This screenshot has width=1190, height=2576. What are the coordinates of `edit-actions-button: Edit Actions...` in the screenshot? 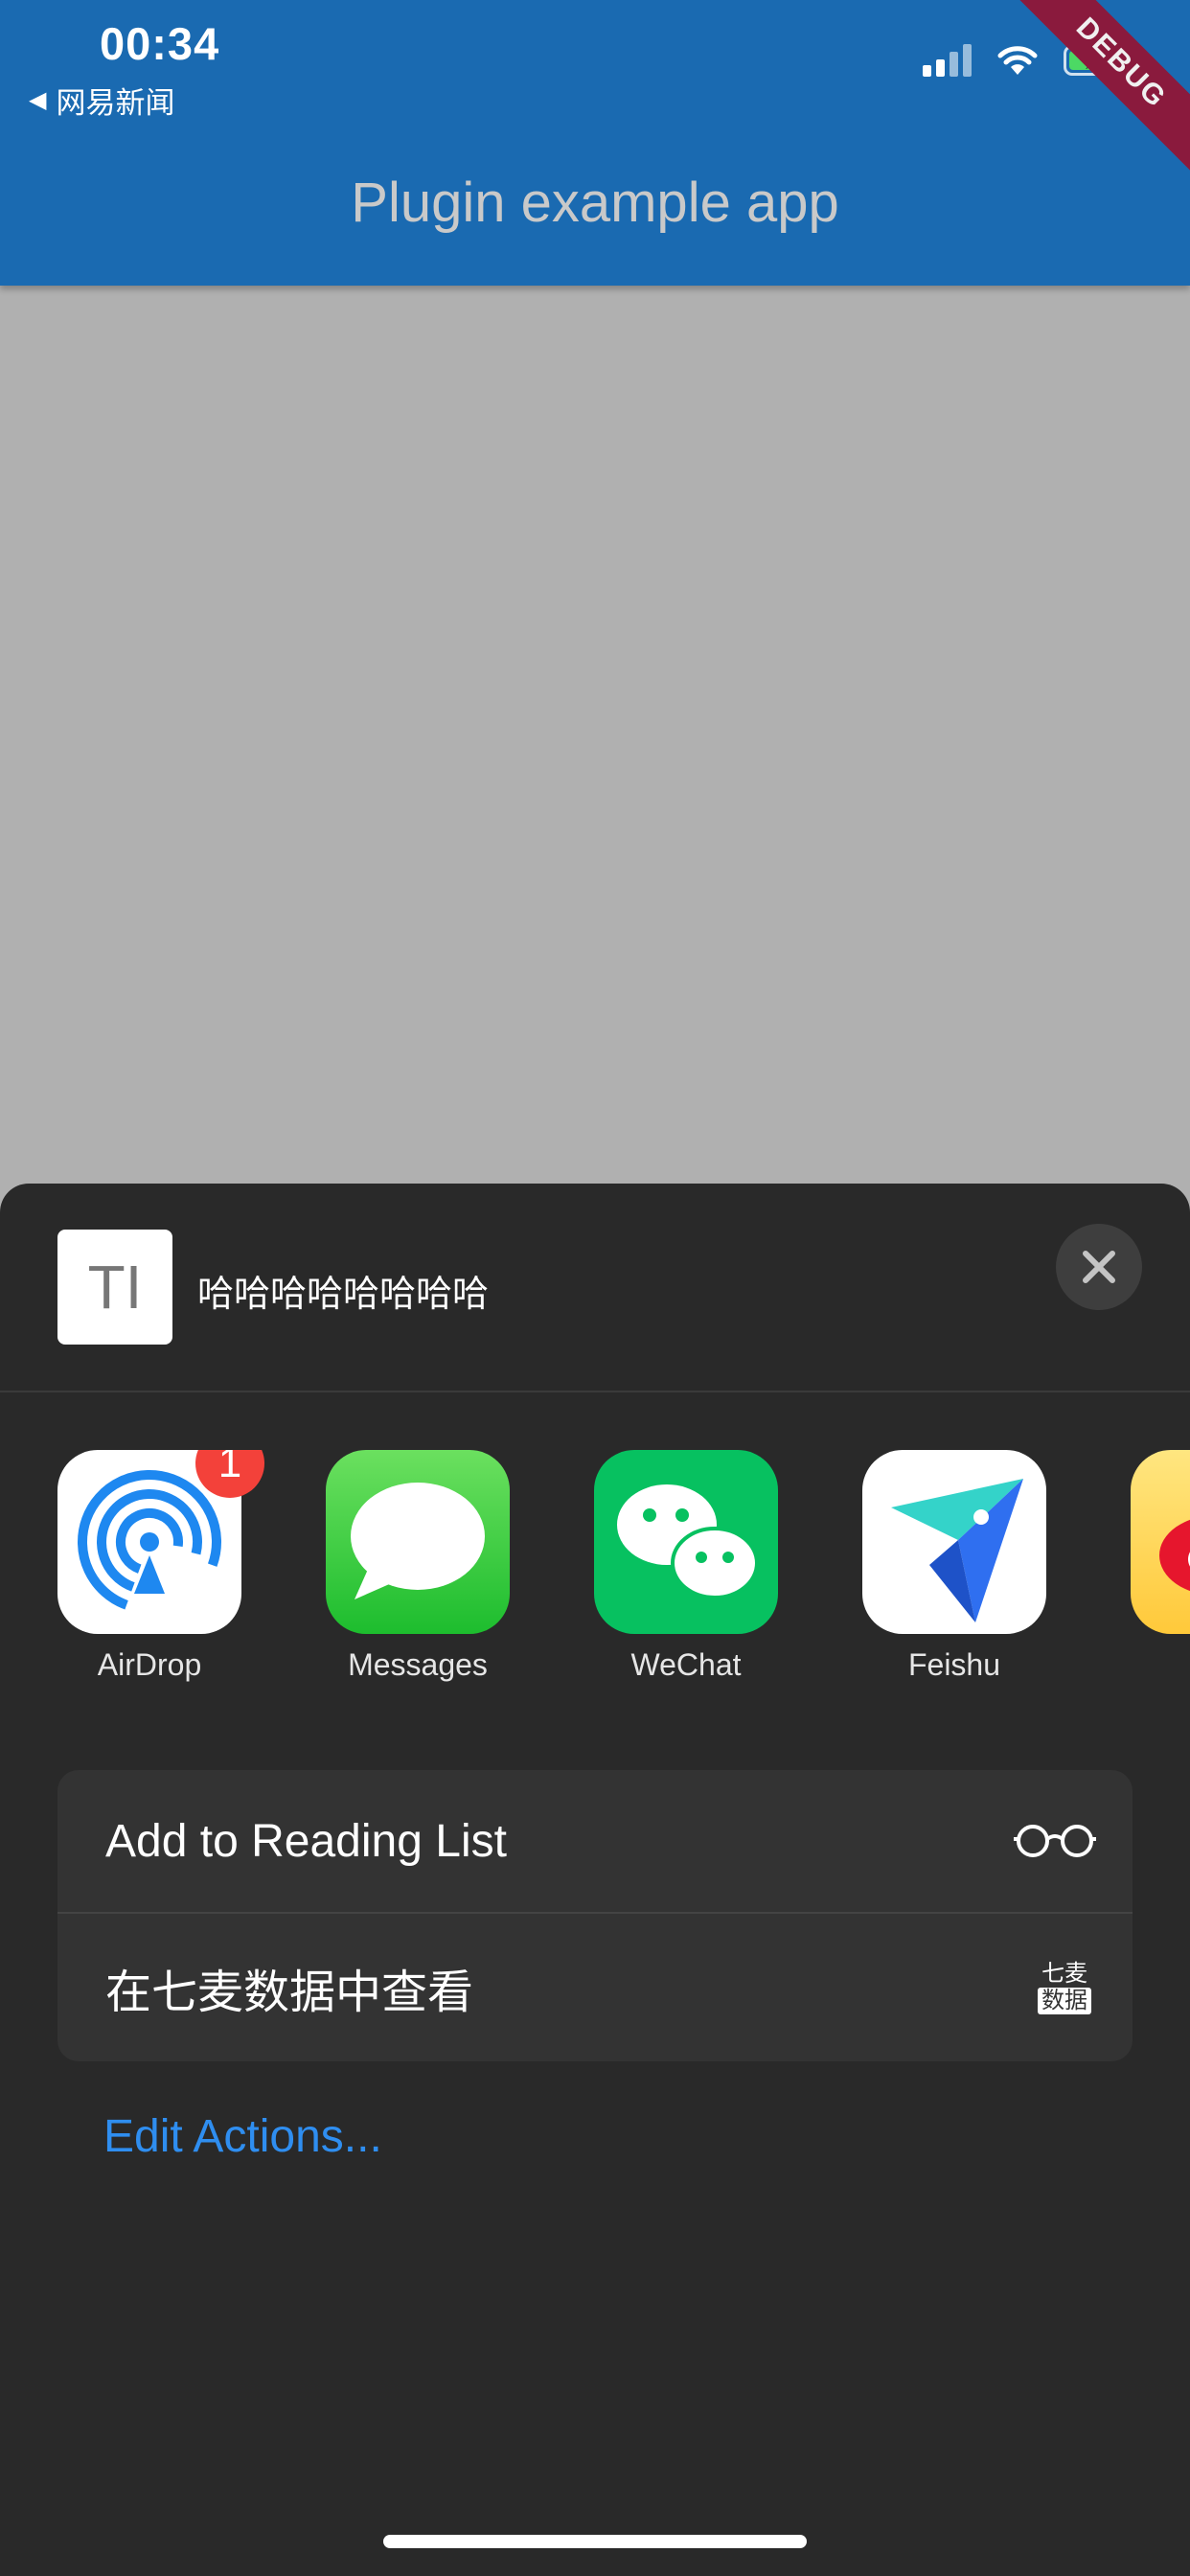 It's located at (243, 2136).